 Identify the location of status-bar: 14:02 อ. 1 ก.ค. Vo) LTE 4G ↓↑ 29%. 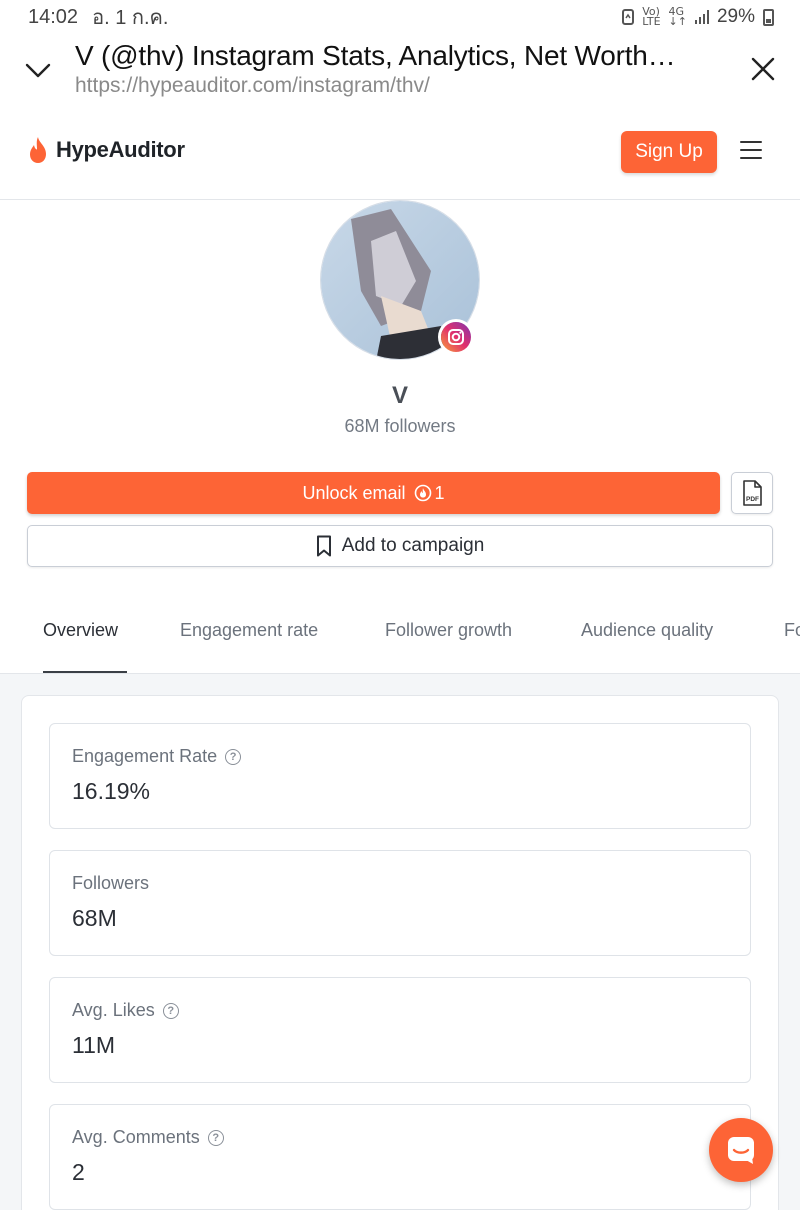
(400, 17).